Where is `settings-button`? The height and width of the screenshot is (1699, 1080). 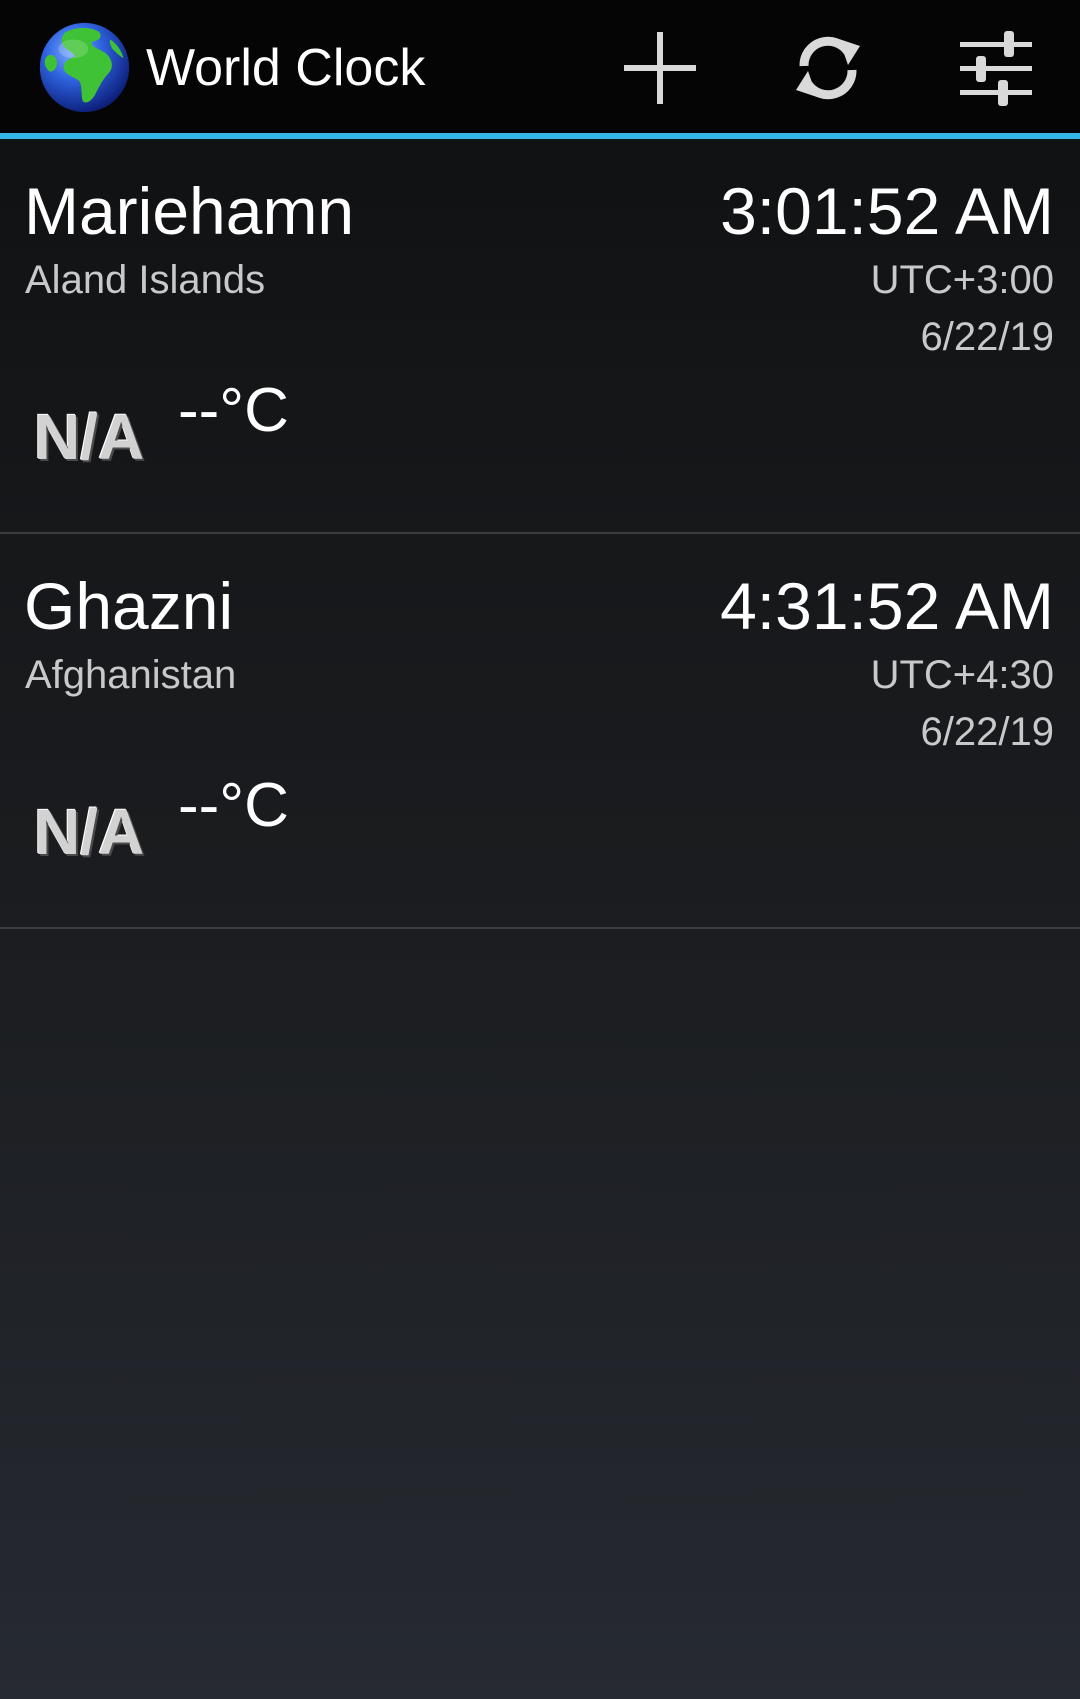
settings-button is located at coordinates (996, 68).